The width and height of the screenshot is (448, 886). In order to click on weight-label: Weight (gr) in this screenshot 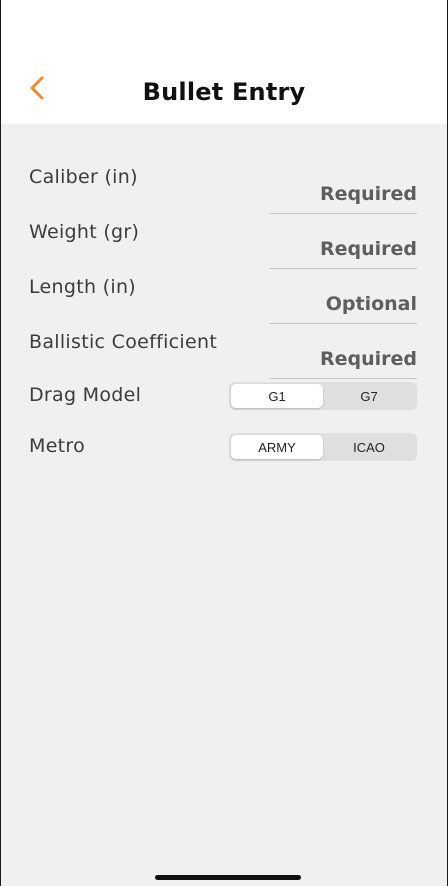, I will do `click(84, 232)`.